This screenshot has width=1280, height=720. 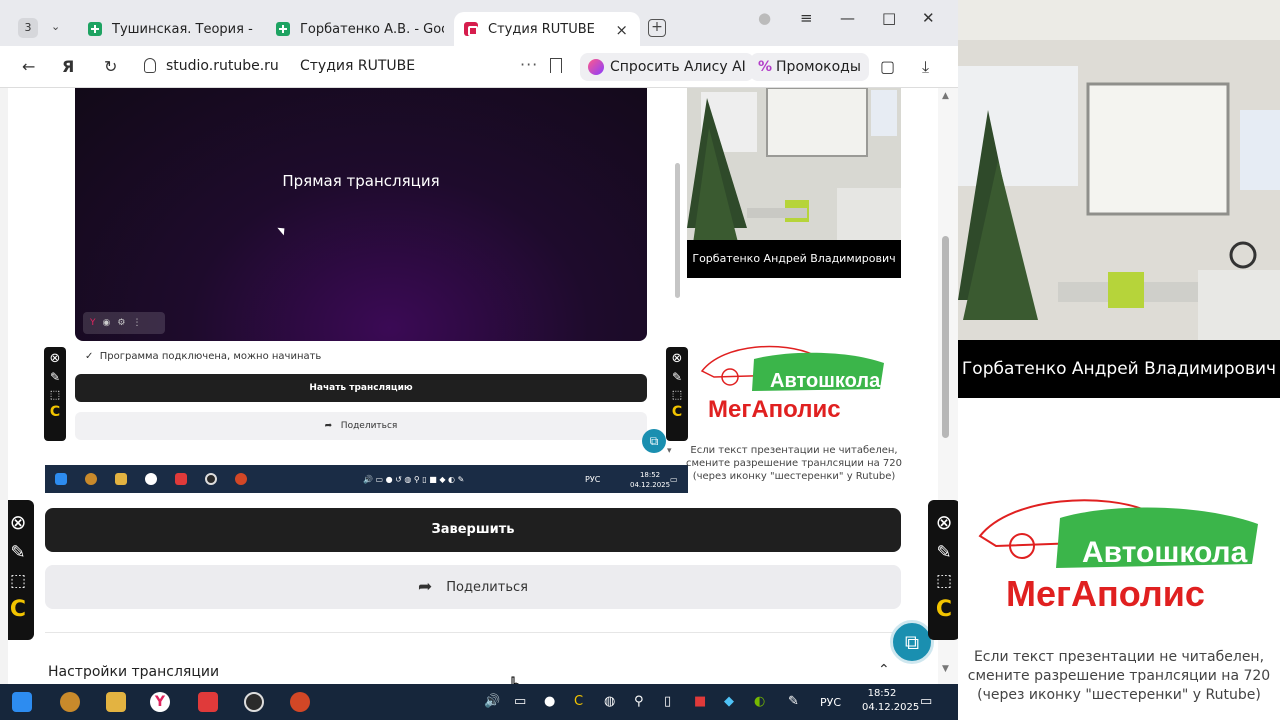 What do you see at coordinates (137, 323) in the screenshot?
I see `more-icon: ⋮` at bounding box center [137, 323].